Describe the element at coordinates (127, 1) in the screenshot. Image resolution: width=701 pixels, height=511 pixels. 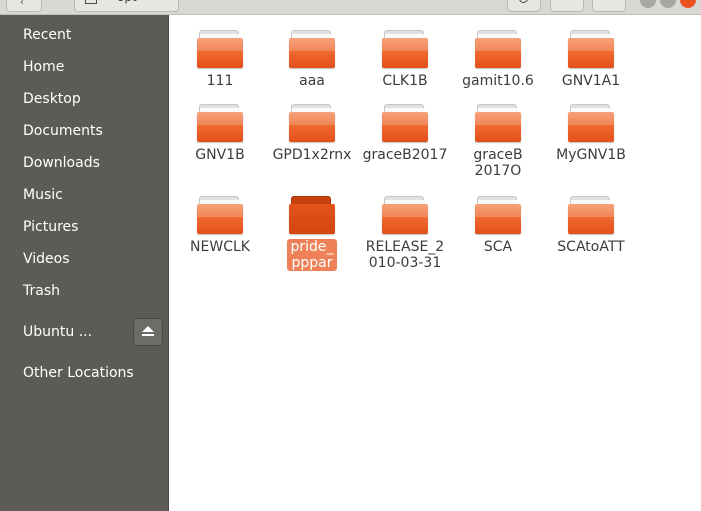
I see `path-segment: opt` at that location.